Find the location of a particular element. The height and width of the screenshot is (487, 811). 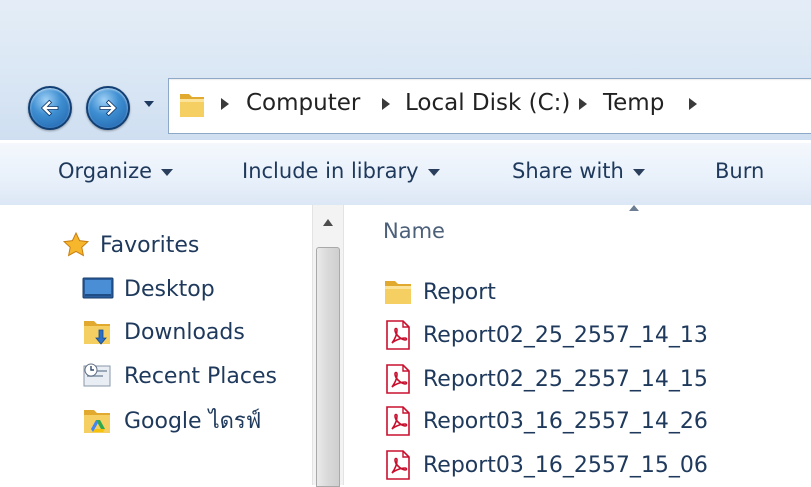

share-with-menu: Share with is located at coordinates (578, 171).